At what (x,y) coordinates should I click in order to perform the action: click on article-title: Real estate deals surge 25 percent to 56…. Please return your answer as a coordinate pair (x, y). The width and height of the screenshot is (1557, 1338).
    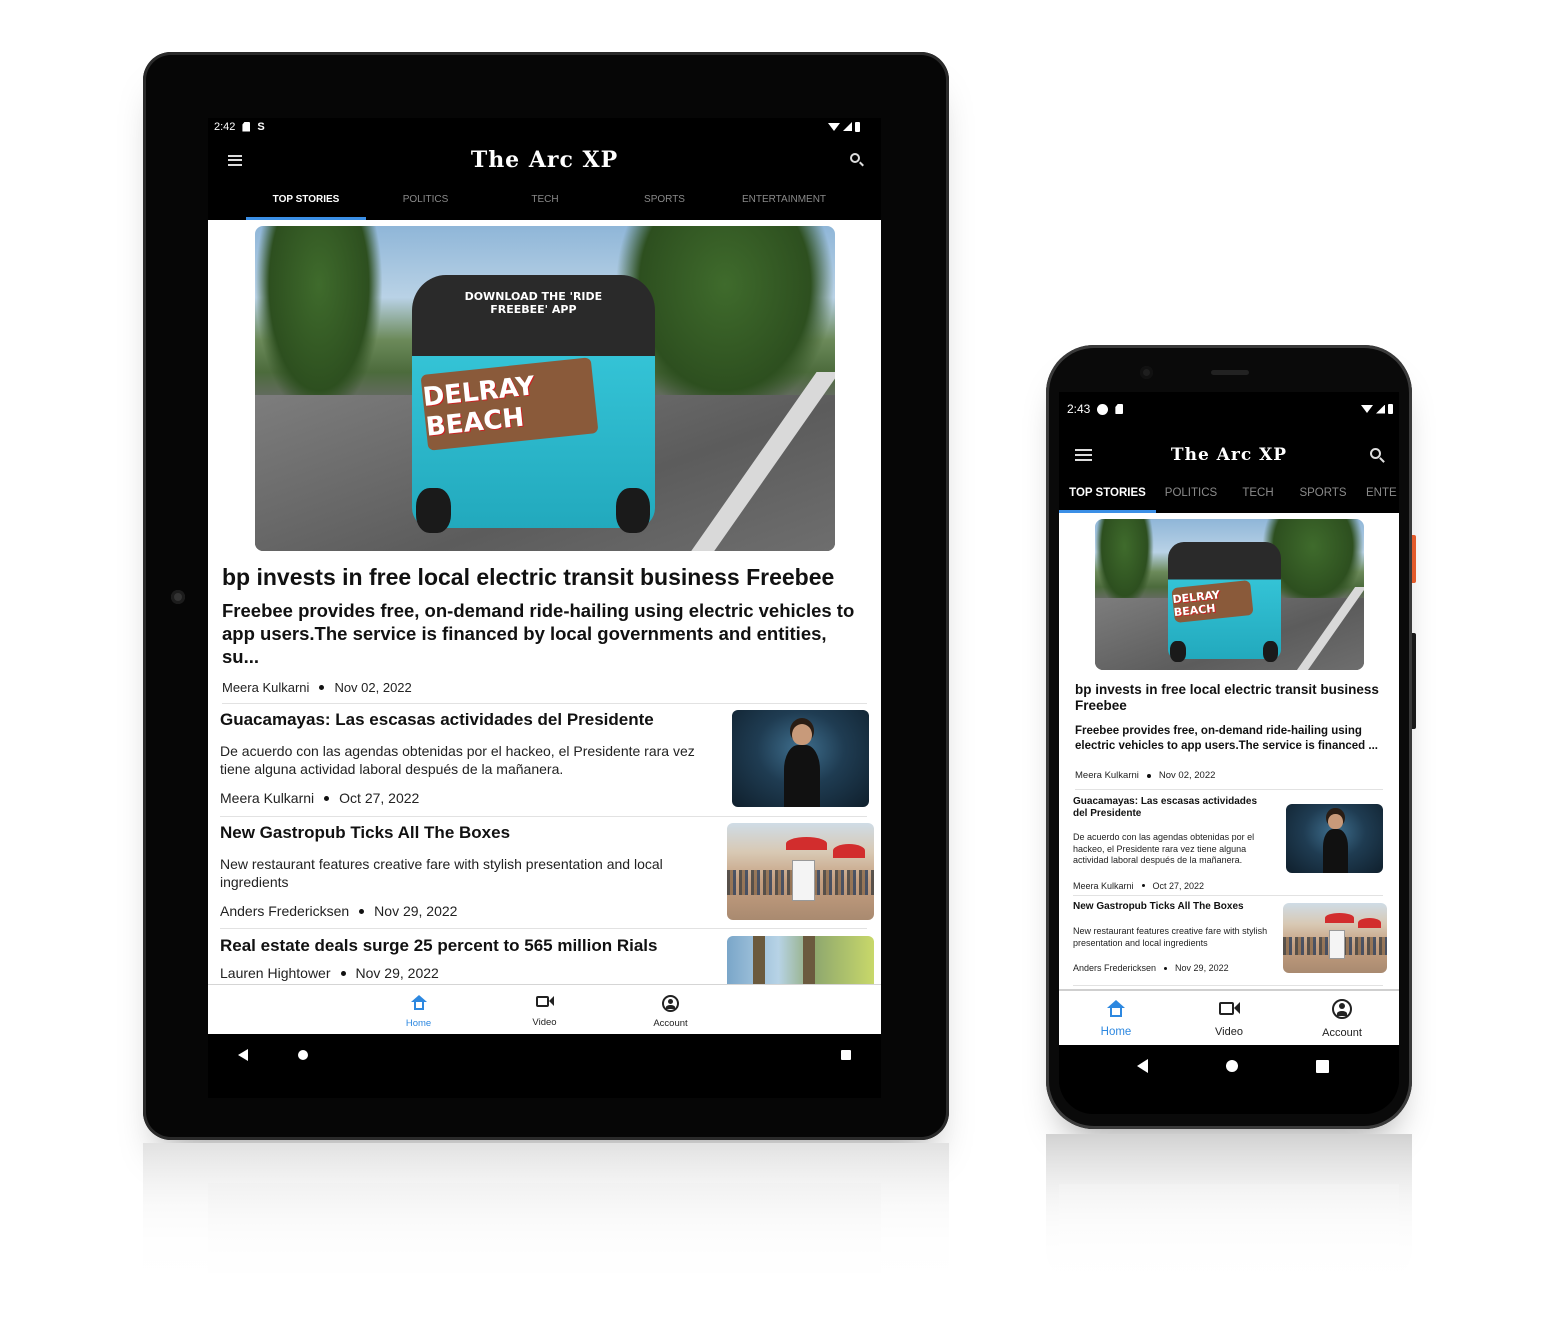
    Looking at the image, I should click on (473, 946).